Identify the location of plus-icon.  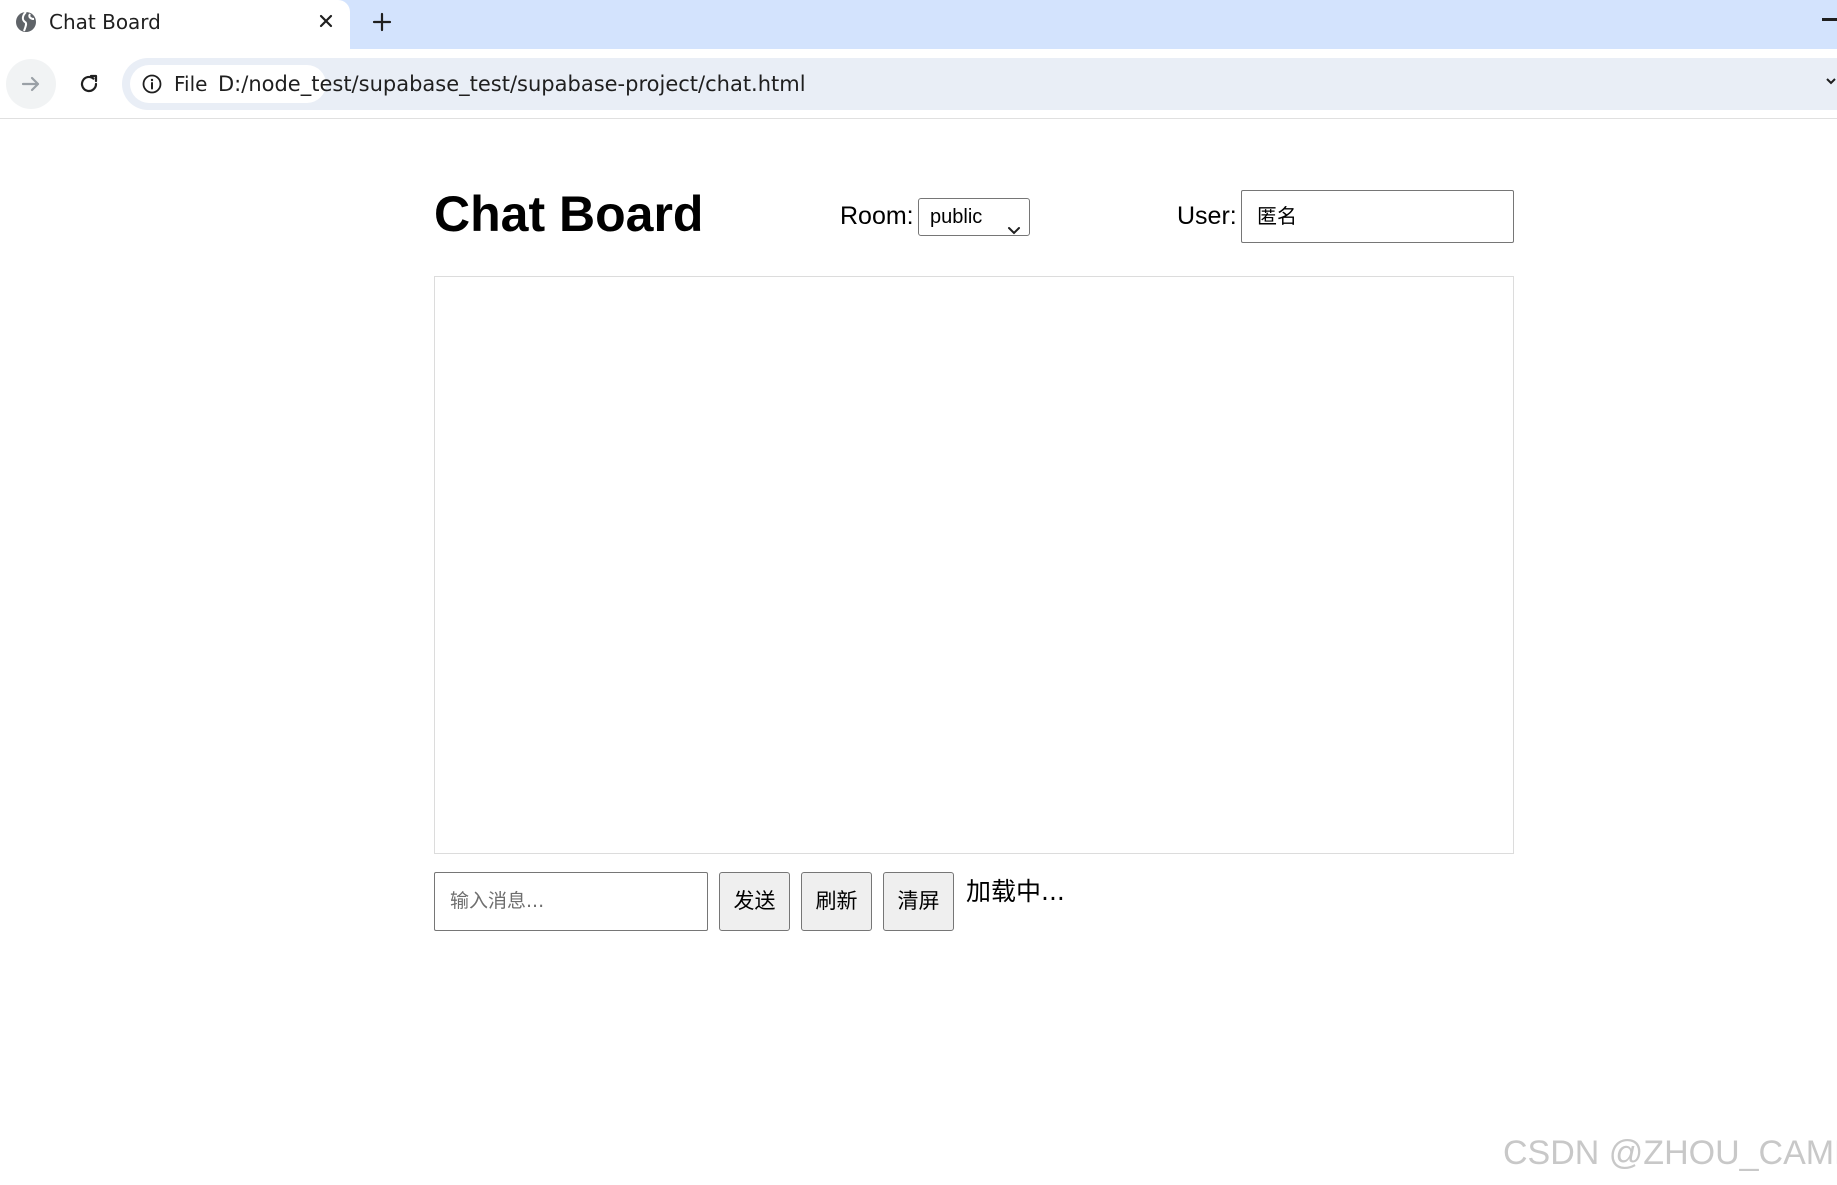
(382, 22).